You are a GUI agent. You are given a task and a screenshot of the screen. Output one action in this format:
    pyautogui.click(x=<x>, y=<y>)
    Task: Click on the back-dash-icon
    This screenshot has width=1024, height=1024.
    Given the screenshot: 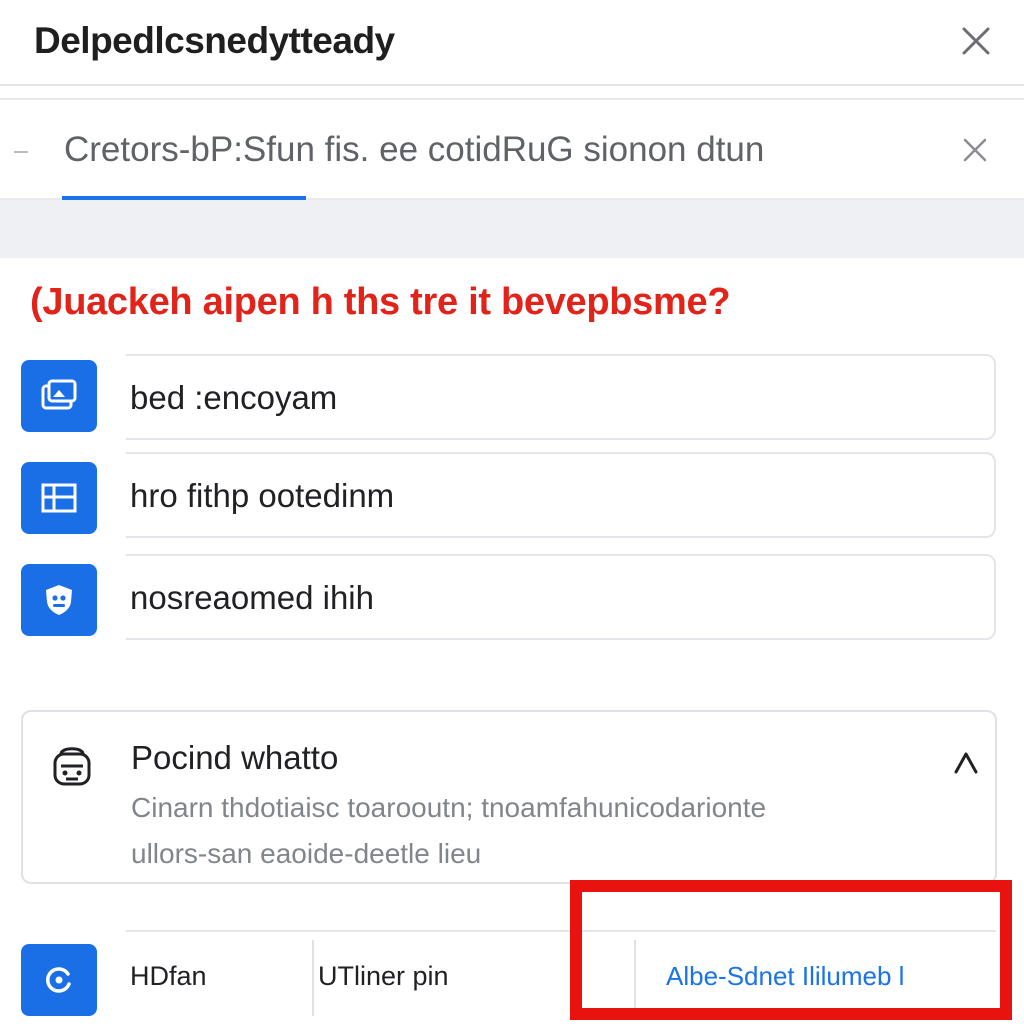 What is the action you would take?
    pyautogui.click(x=21, y=152)
    